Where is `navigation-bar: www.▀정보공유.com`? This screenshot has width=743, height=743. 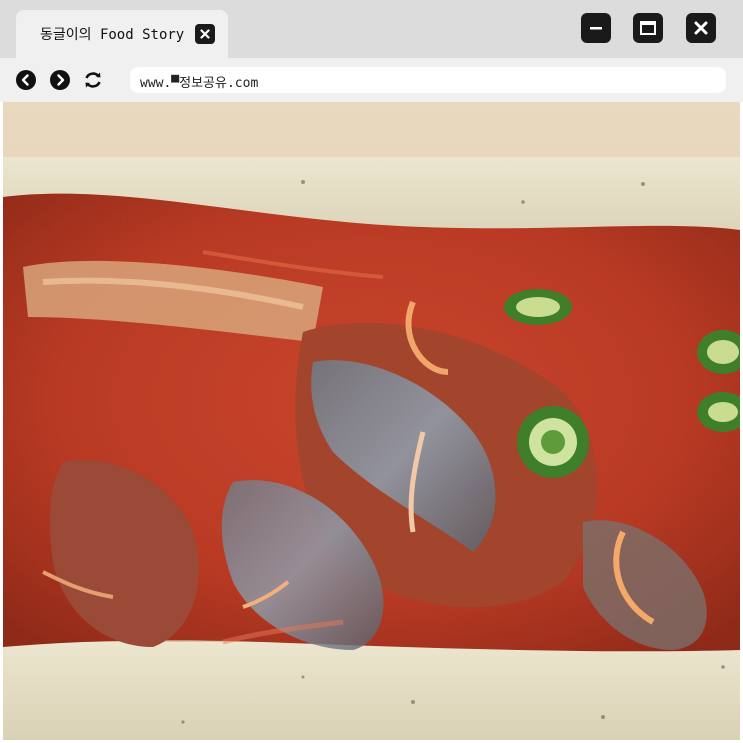
navigation-bar: www.▀정보공유.com is located at coordinates (371, 80).